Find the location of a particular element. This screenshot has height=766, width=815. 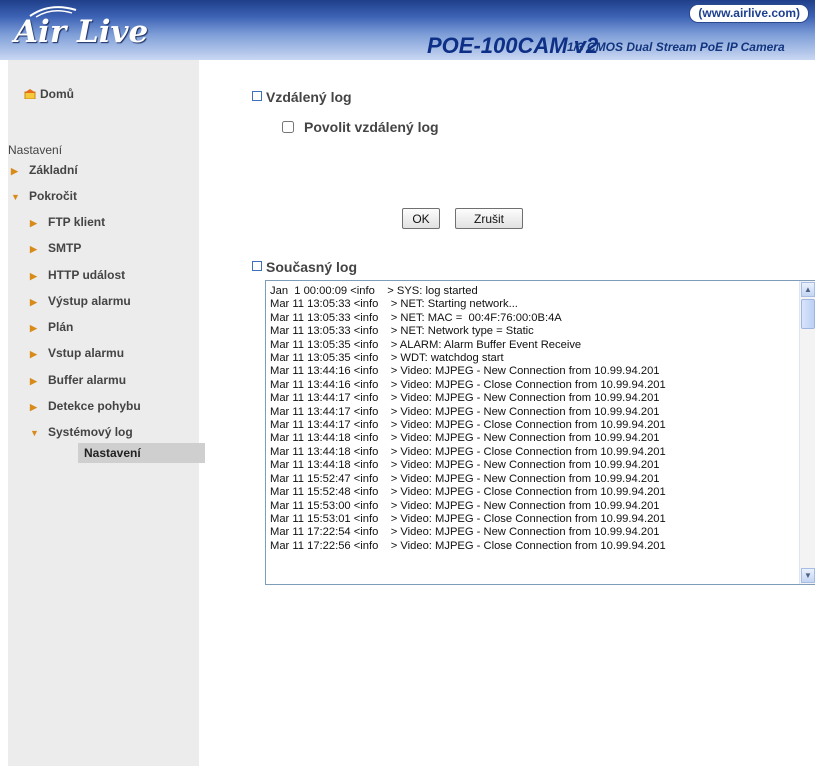

sidebar-item-detekce-pohybu: ▶ Detekce pohybu is located at coordinates (85, 406).